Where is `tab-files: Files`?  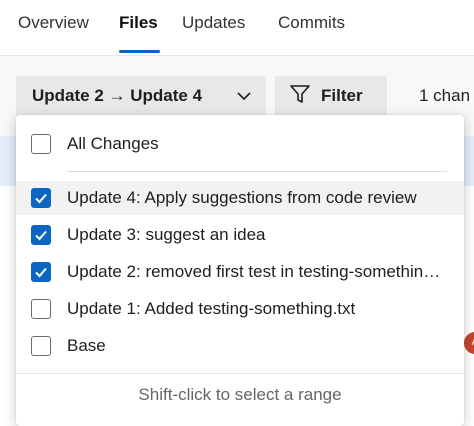
tab-files: Files is located at coordinates (138, 23).